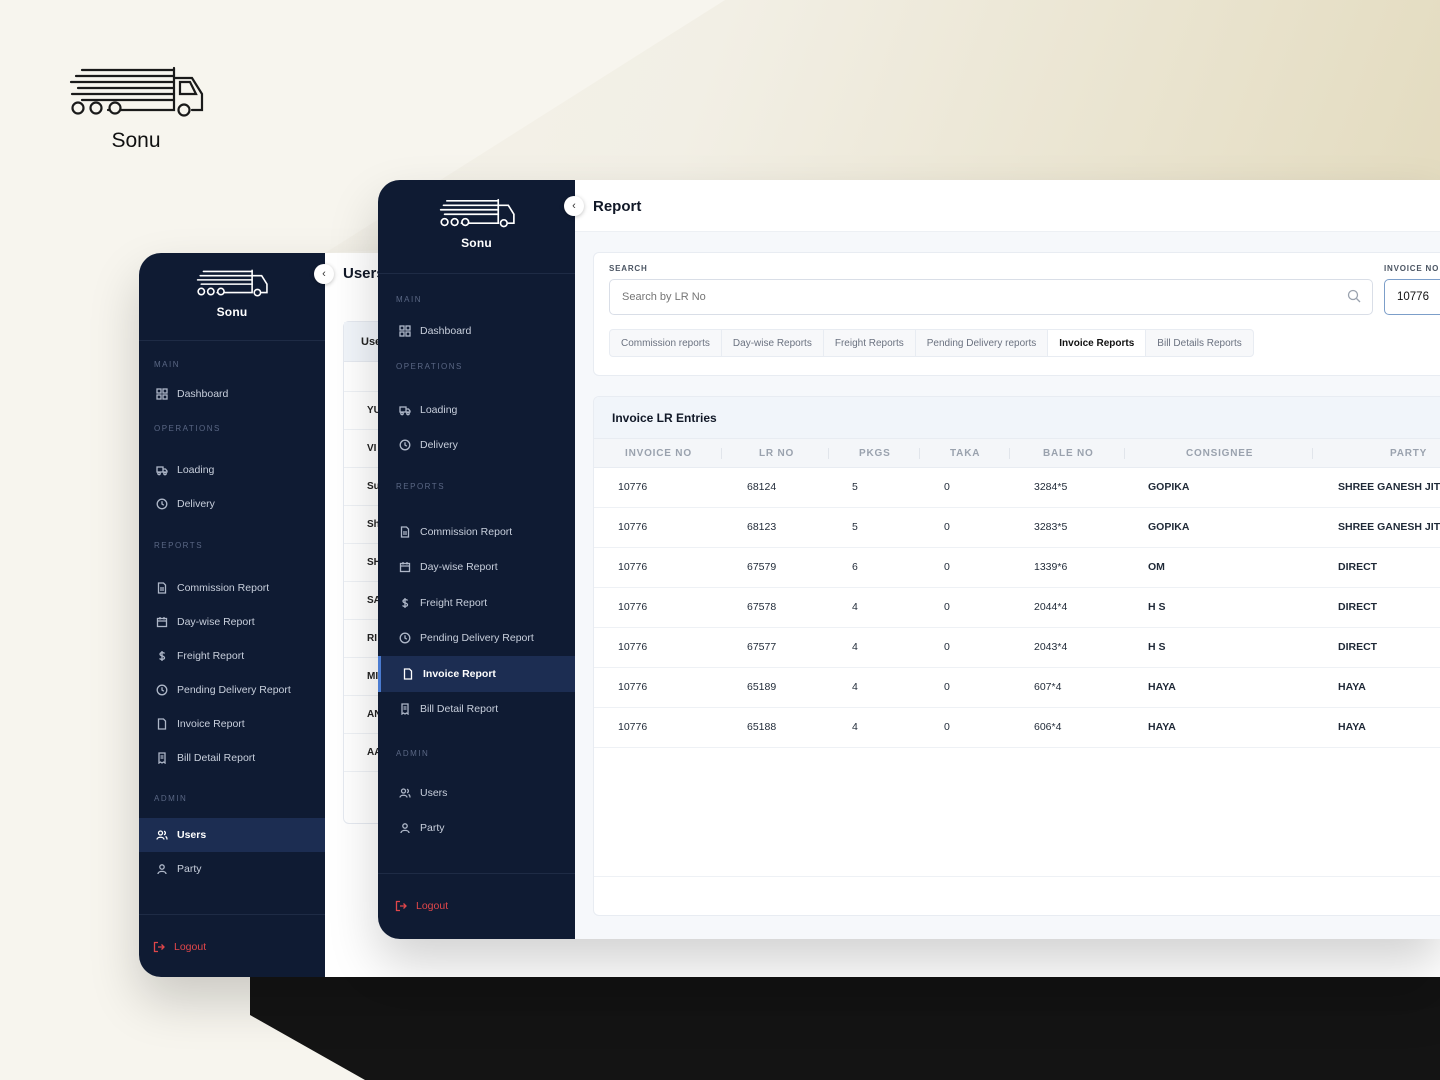 This screenshot has width=1440, height=1080. What do you see at coordinates (1017, 688) in the screenshot?
I see `table-row: 10776 65189 4 0 607*4 HAYA HAYA` at bounding box center [1017, 688].